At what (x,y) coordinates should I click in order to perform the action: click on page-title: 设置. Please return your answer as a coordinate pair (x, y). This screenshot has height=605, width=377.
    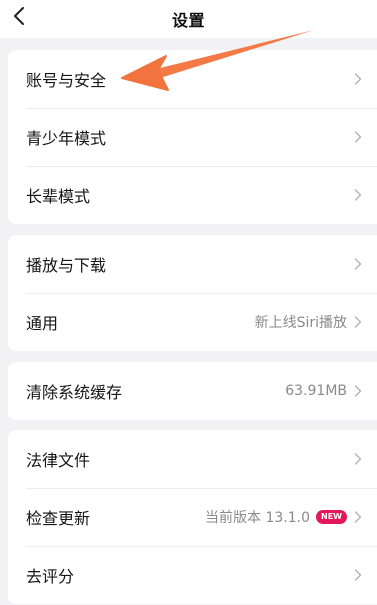
    Looking at the image, I should click on (188, 20).